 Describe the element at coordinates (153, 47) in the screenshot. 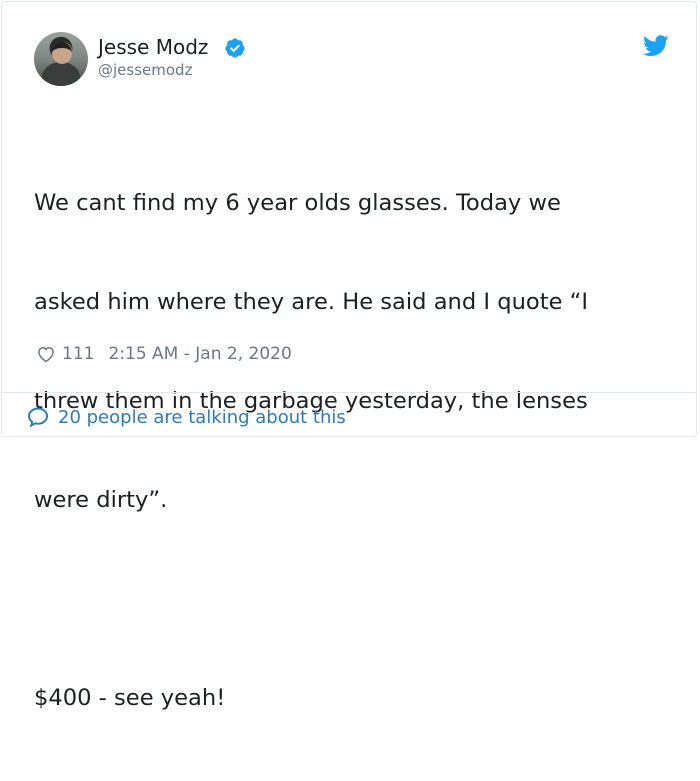

I see `author-name: Jesse Modz` at that location.